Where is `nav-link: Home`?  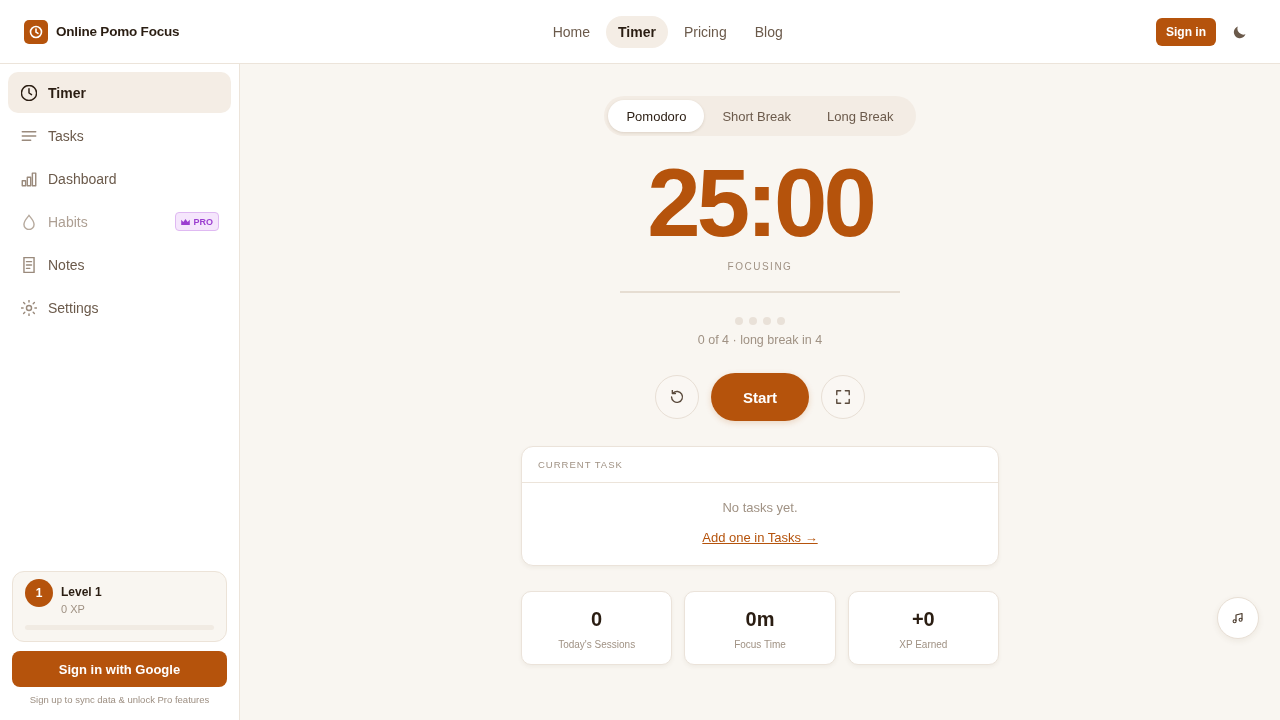
nav-link: Home is located at coordinates (571, 31).